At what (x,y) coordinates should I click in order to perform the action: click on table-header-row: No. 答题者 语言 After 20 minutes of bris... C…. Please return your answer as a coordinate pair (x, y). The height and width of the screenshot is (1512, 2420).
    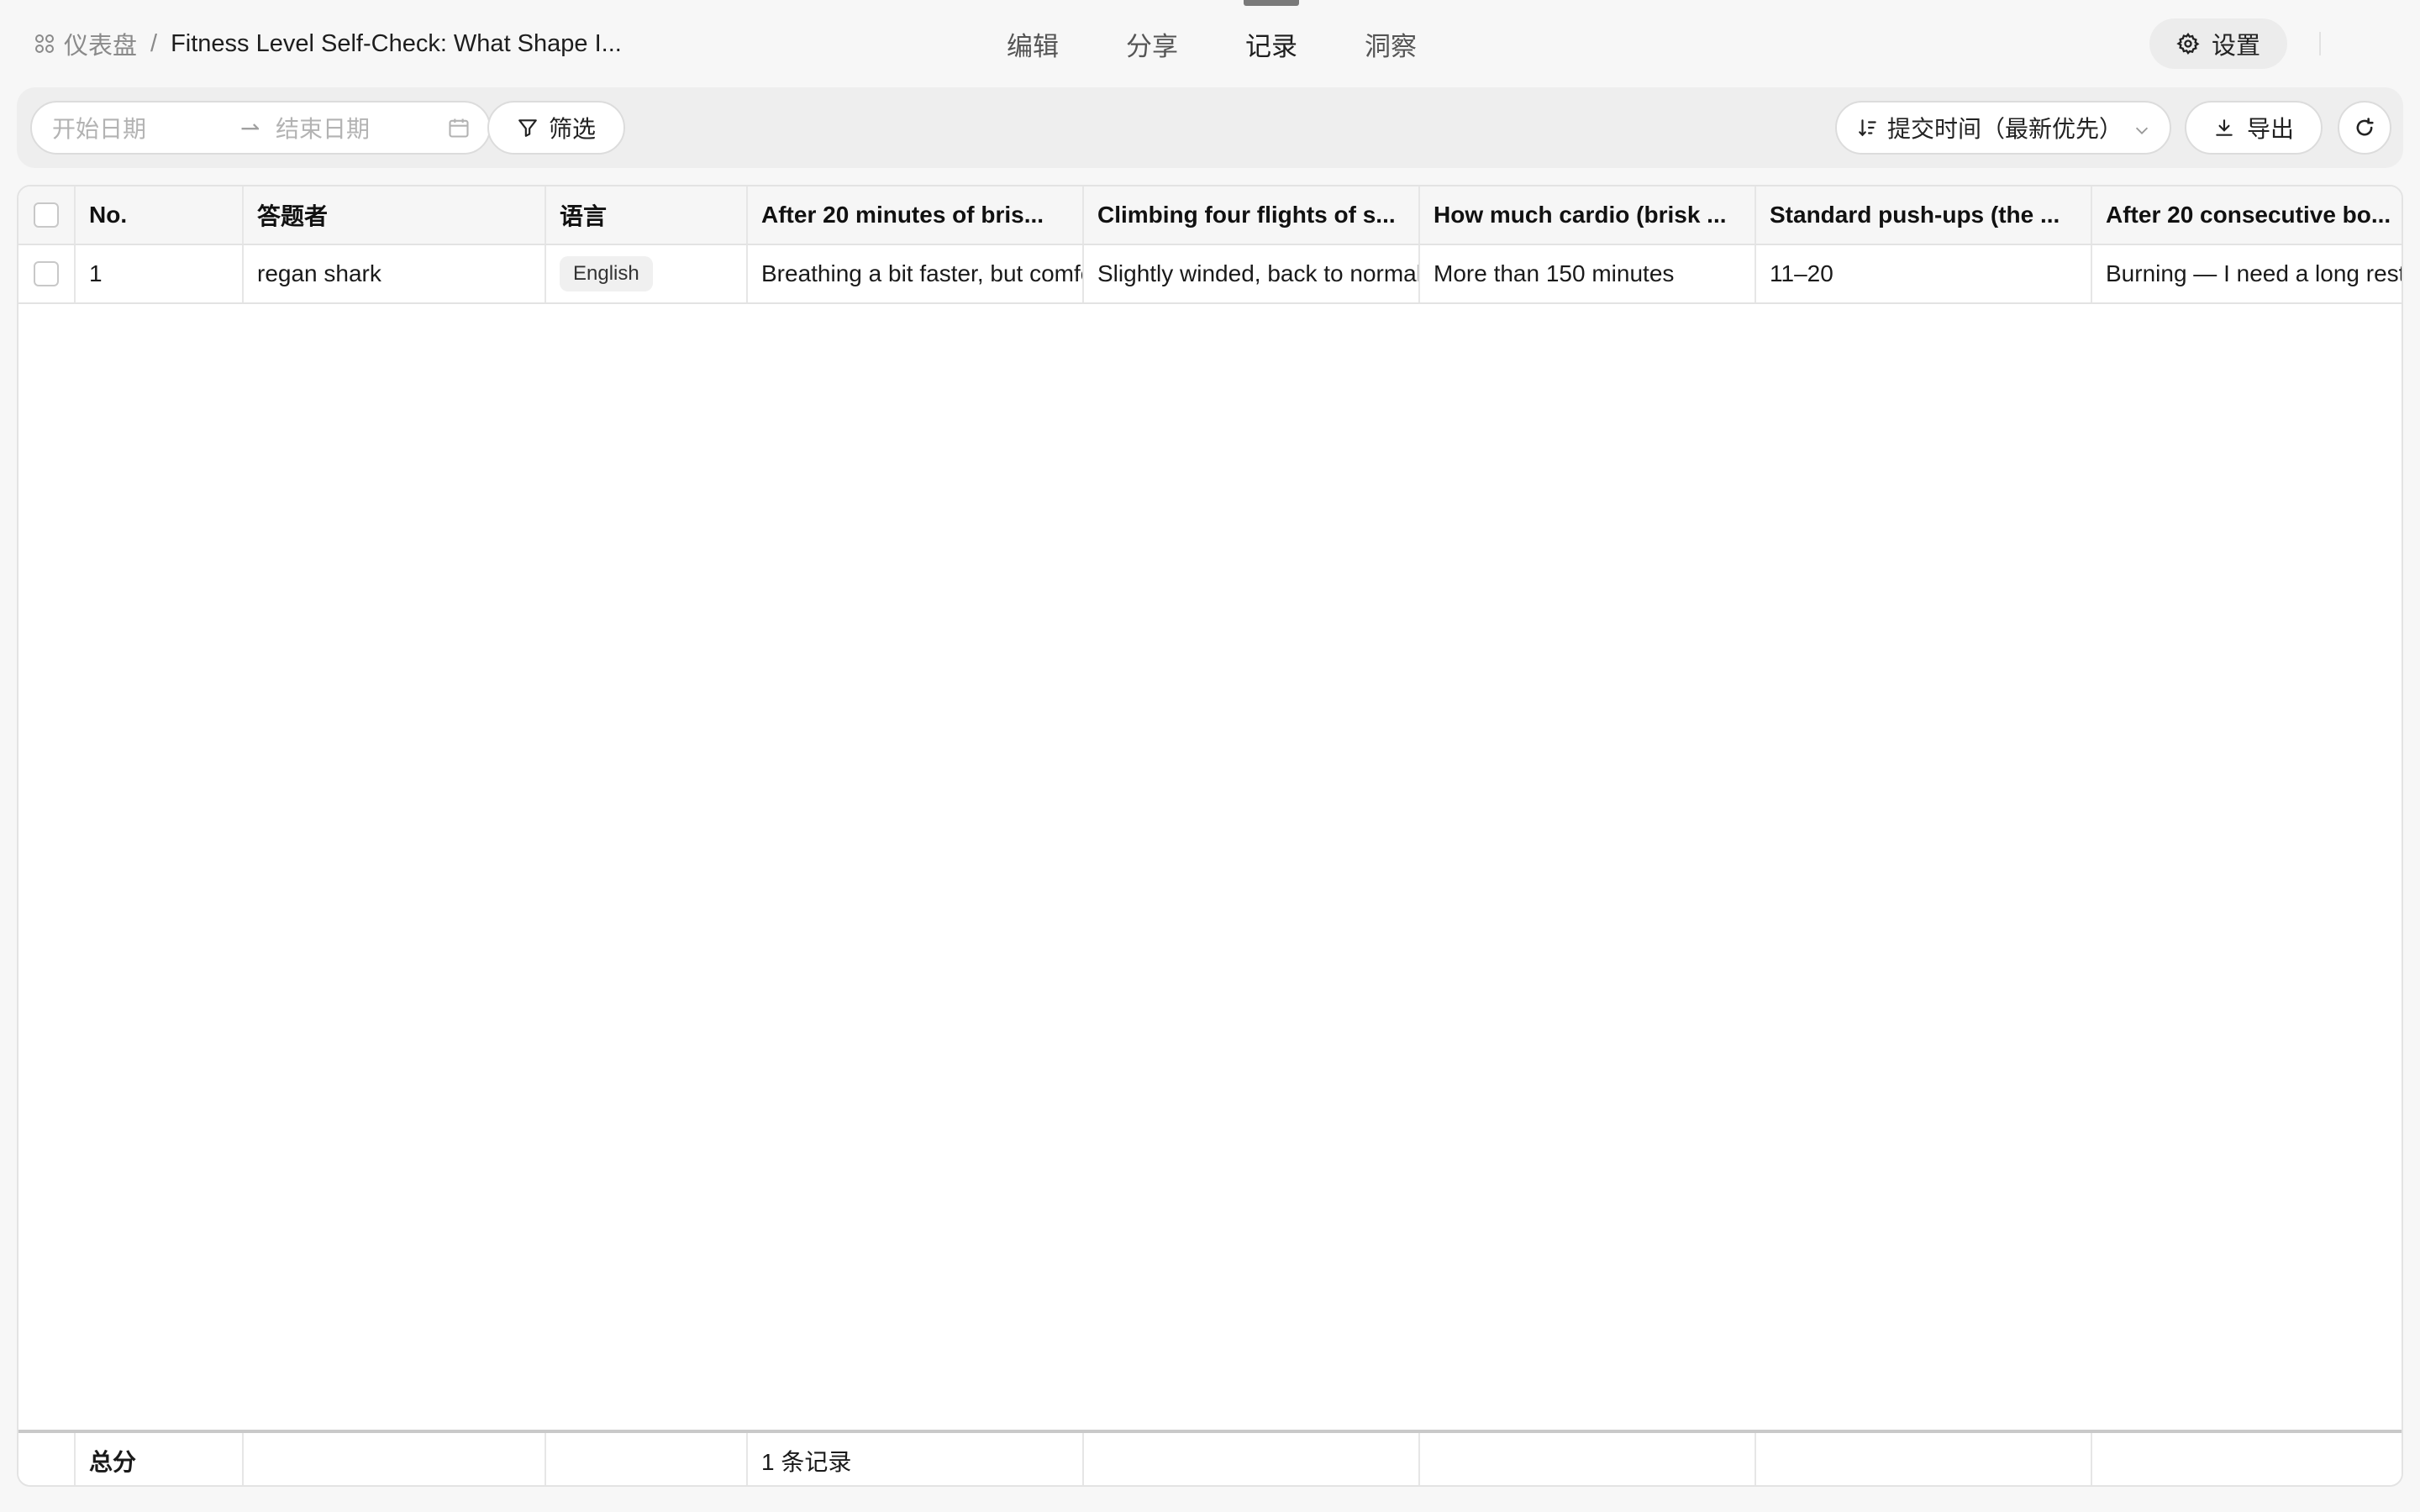
    Looking at the image, I should click on (1210, 215).